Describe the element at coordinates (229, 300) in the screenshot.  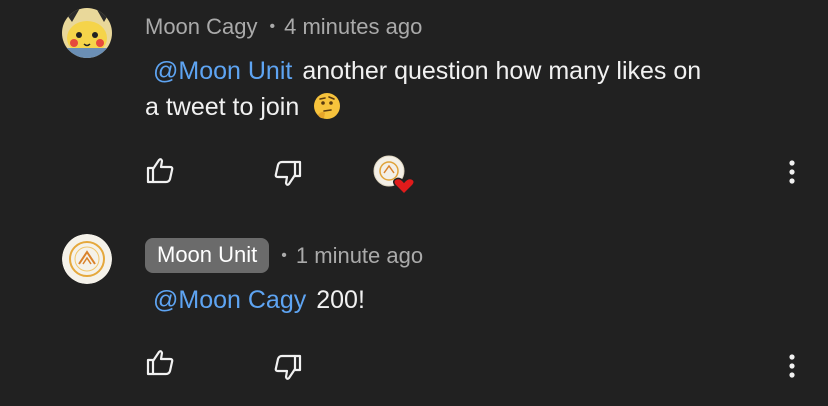
I see `mention-link: @Moon Cagy` at that location.